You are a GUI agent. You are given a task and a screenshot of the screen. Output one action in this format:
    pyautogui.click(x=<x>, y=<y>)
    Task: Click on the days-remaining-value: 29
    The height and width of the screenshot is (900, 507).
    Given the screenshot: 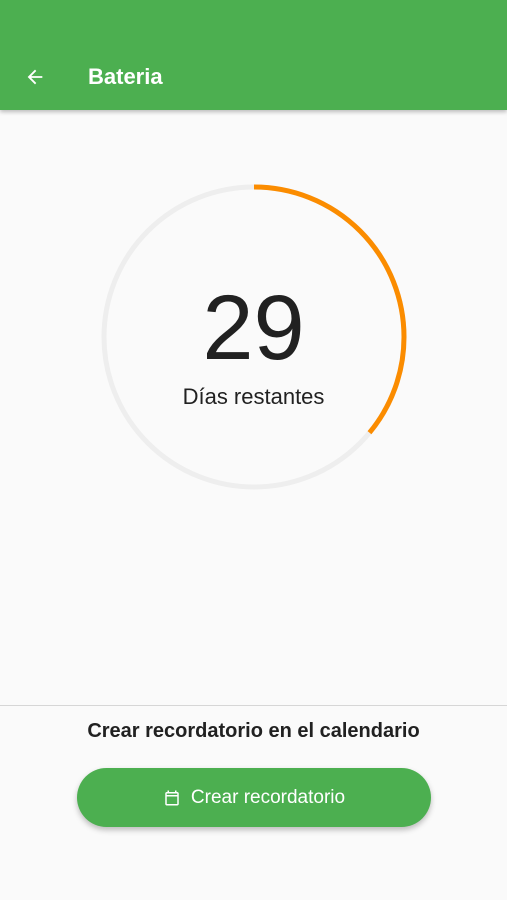 What is the action you would take?
    pyautogui.click(x=253, y=328)
    